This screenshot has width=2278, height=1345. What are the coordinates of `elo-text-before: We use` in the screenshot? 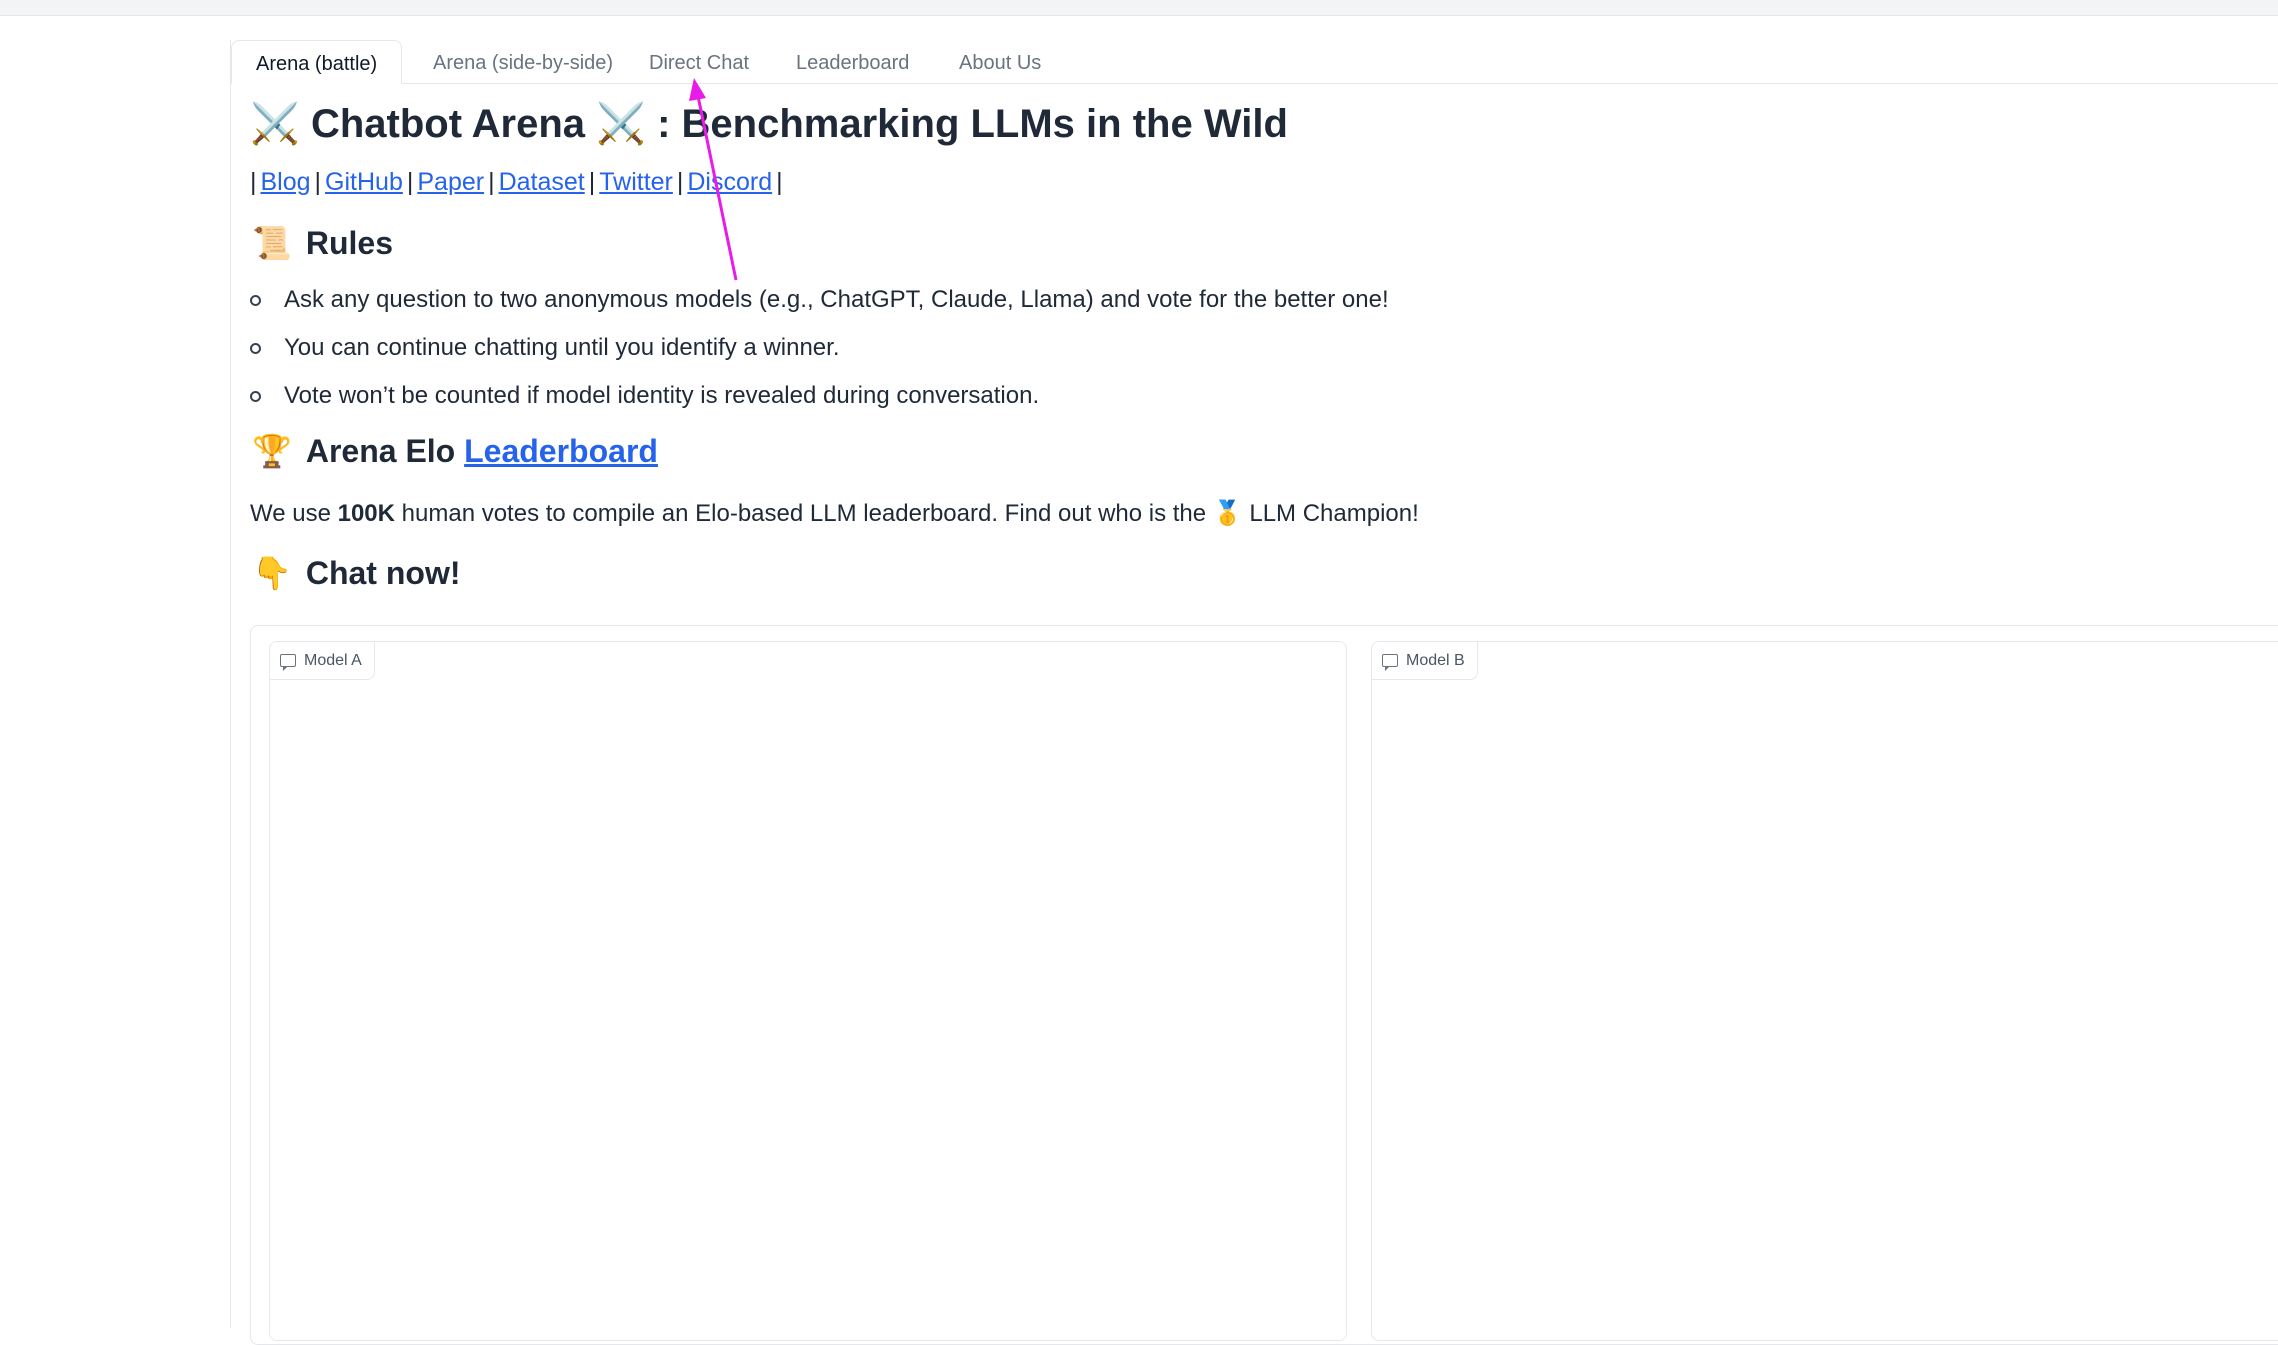 It's located at (290, 513).